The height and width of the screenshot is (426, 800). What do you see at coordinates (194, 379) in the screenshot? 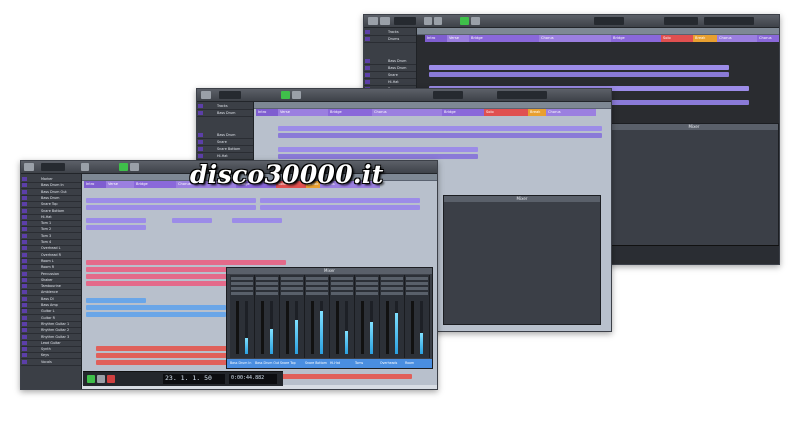
I see `position-display: 23. 1. 1. 50` at bounding box center [194, 379].